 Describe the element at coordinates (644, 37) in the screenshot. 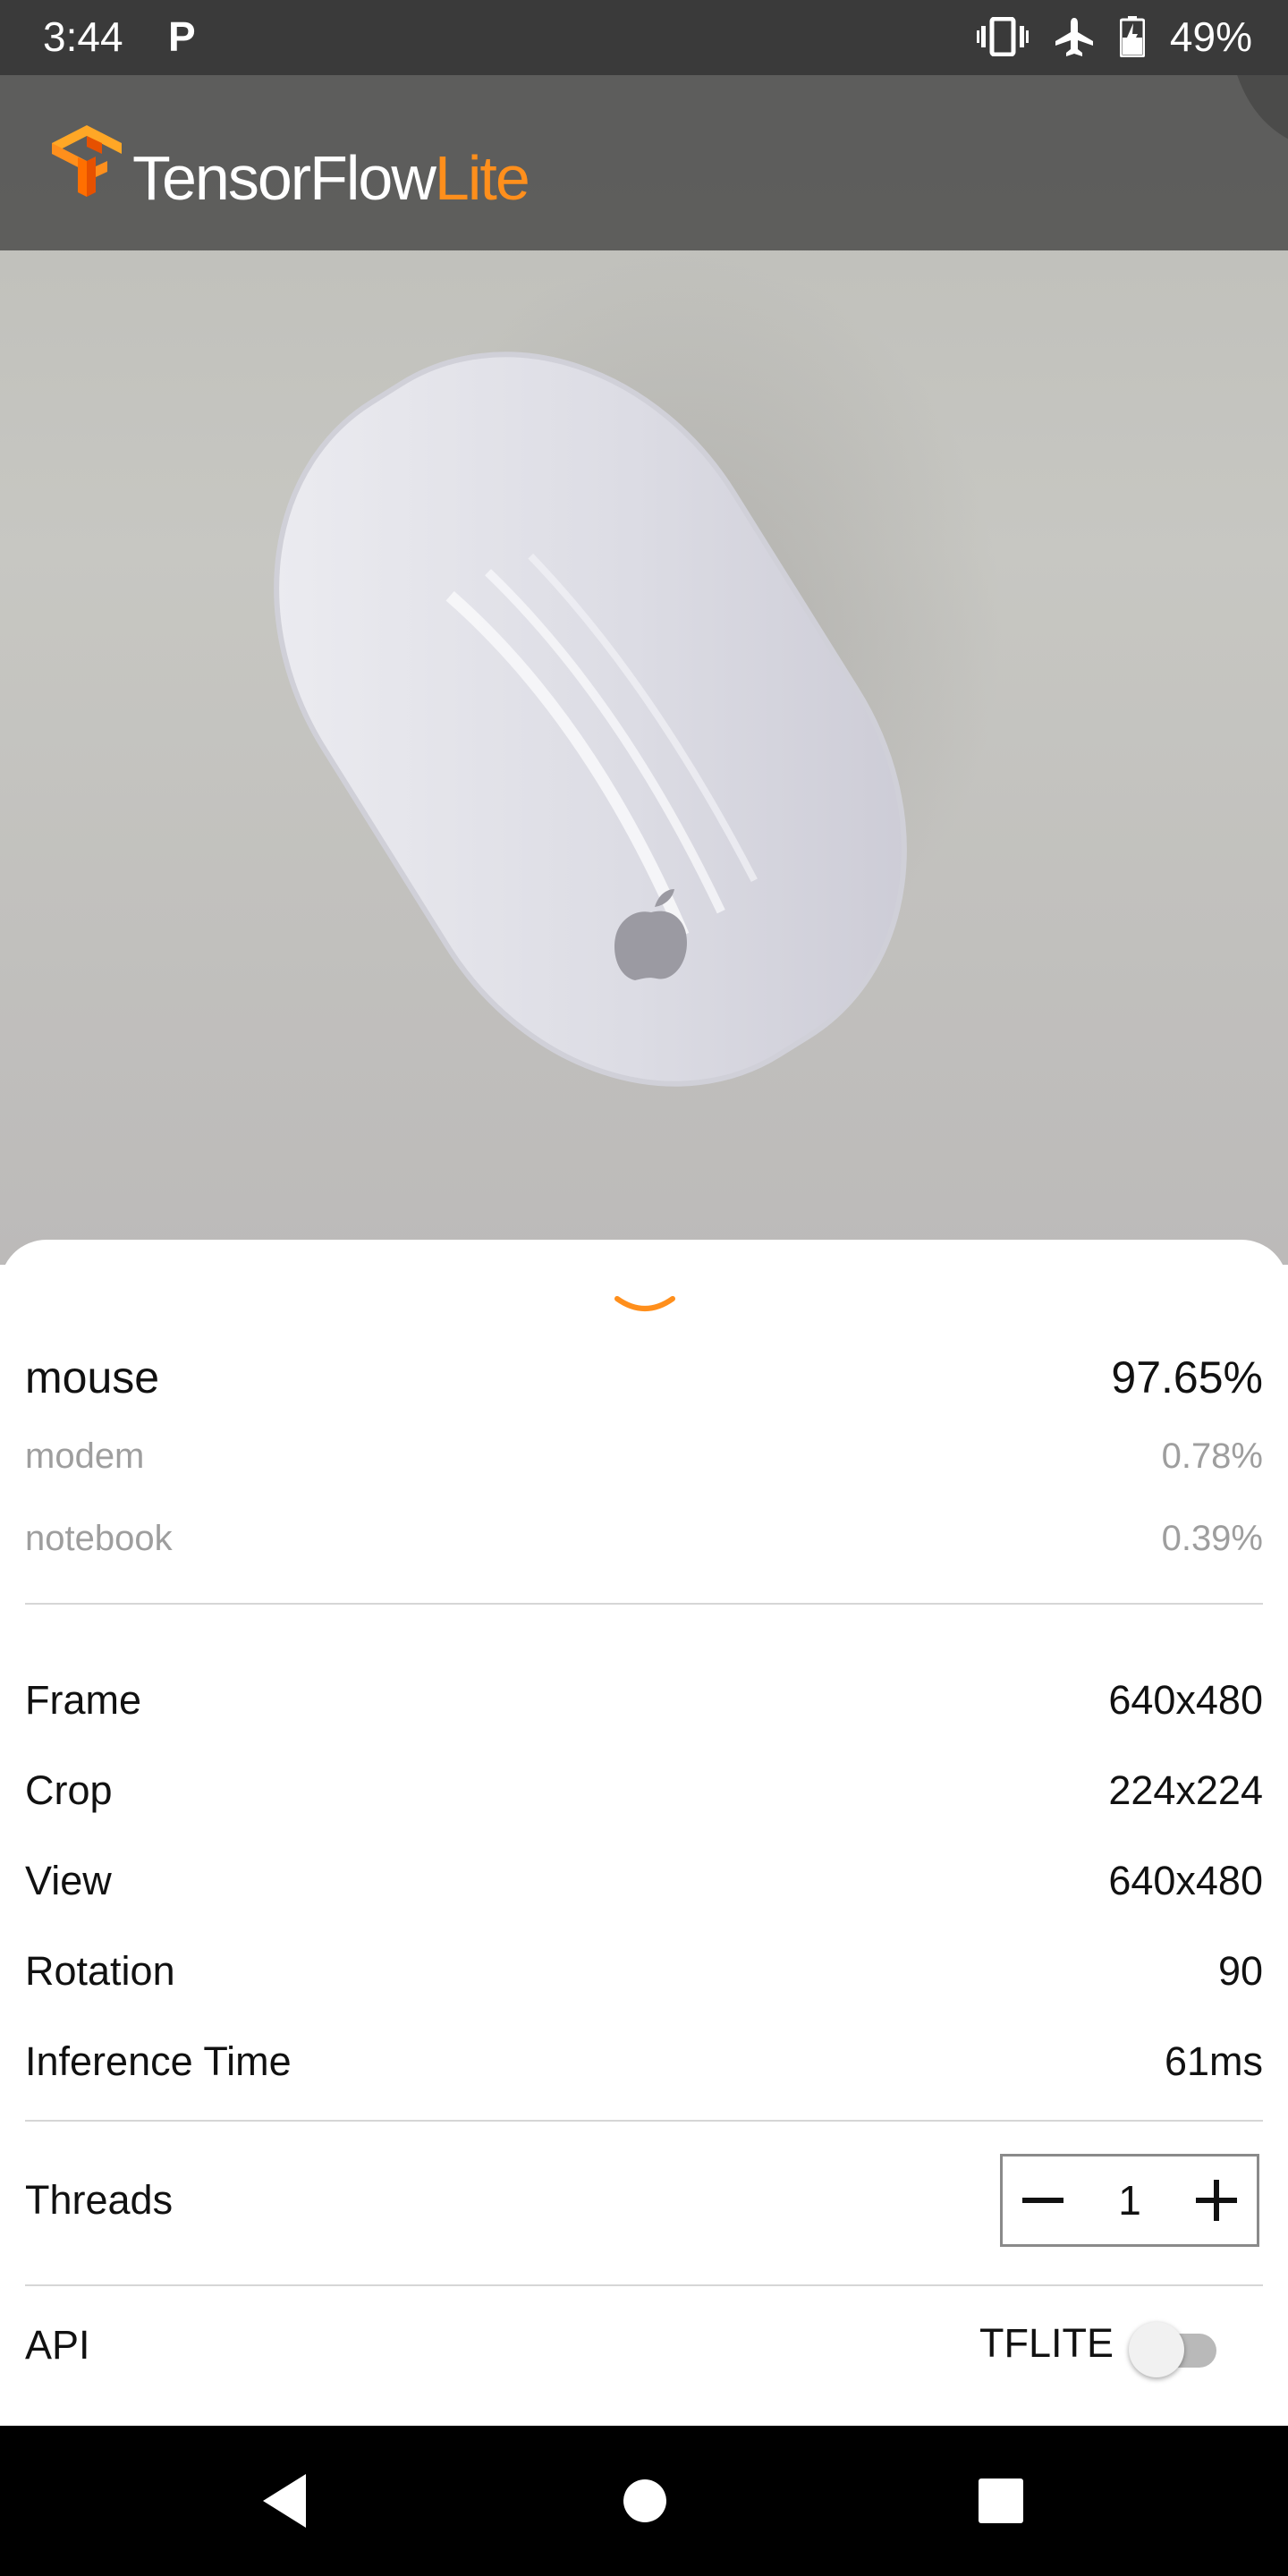

I see `status-bar: 3:44 P 49%` at that location.